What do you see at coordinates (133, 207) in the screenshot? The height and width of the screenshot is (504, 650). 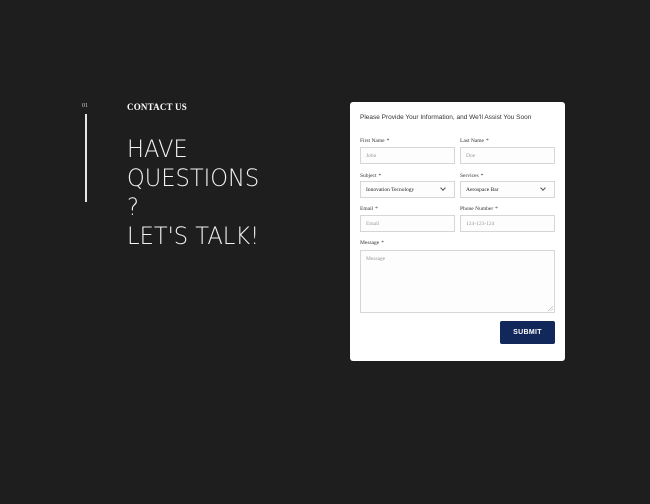 I see `headline-line: ?` at bounding box center [133, 207].